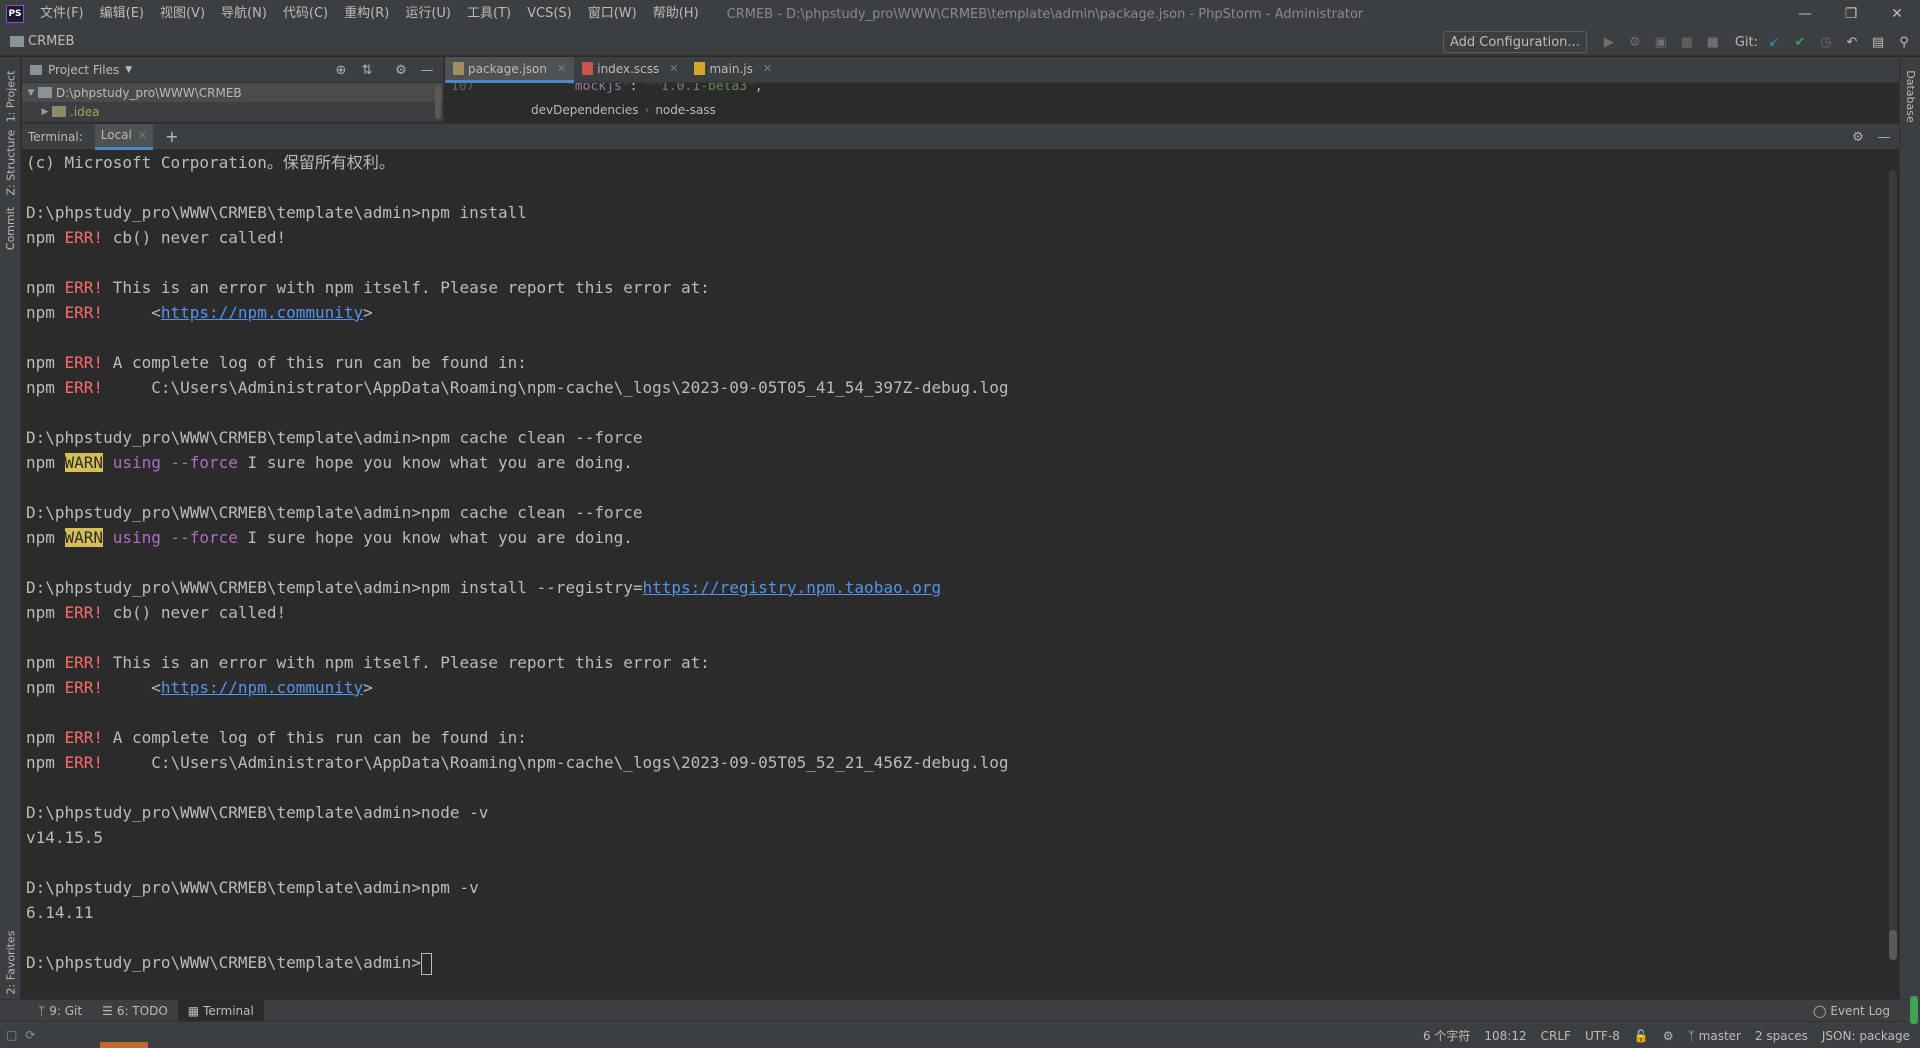 This screenshot has width=1920, height=1048. What do you see at coordinates (1851, 1011) in the screenshot?
I see `event-log-button: ◯ Event Log` at bounding box center [1851, 1011].